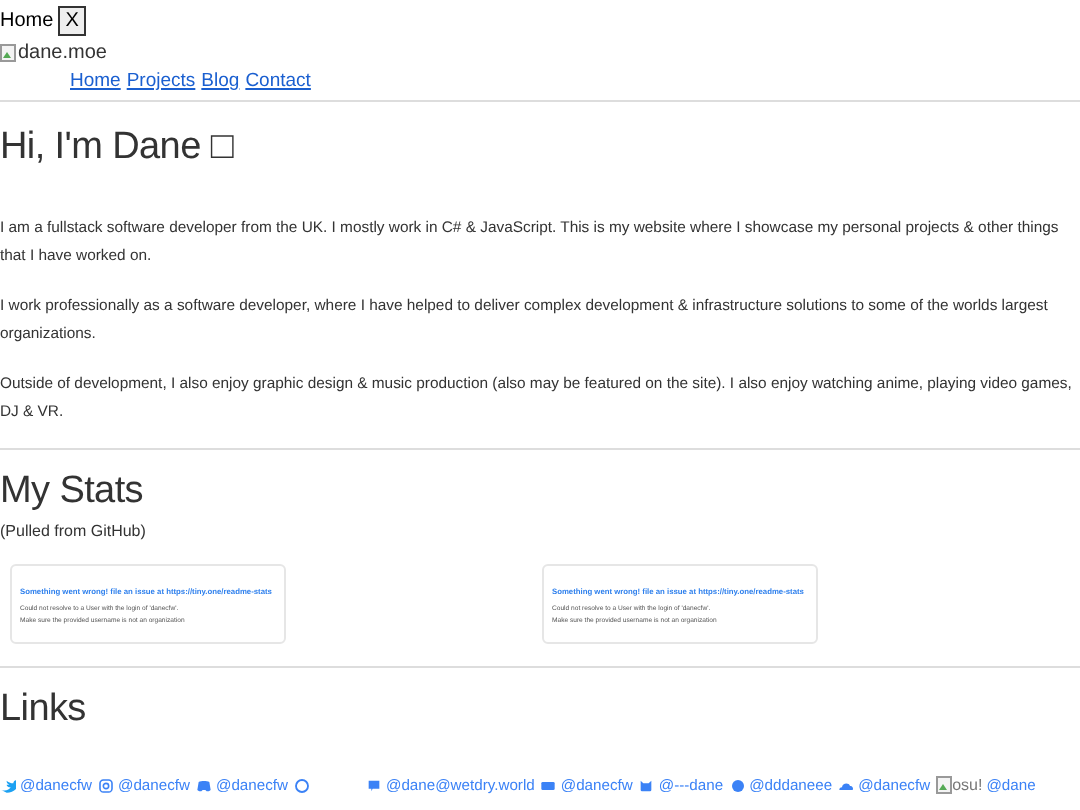  What do you see at coordinates (278, 85) in the screenshot?
I see `nav-link: Contact` at bounding box center [278, 85].